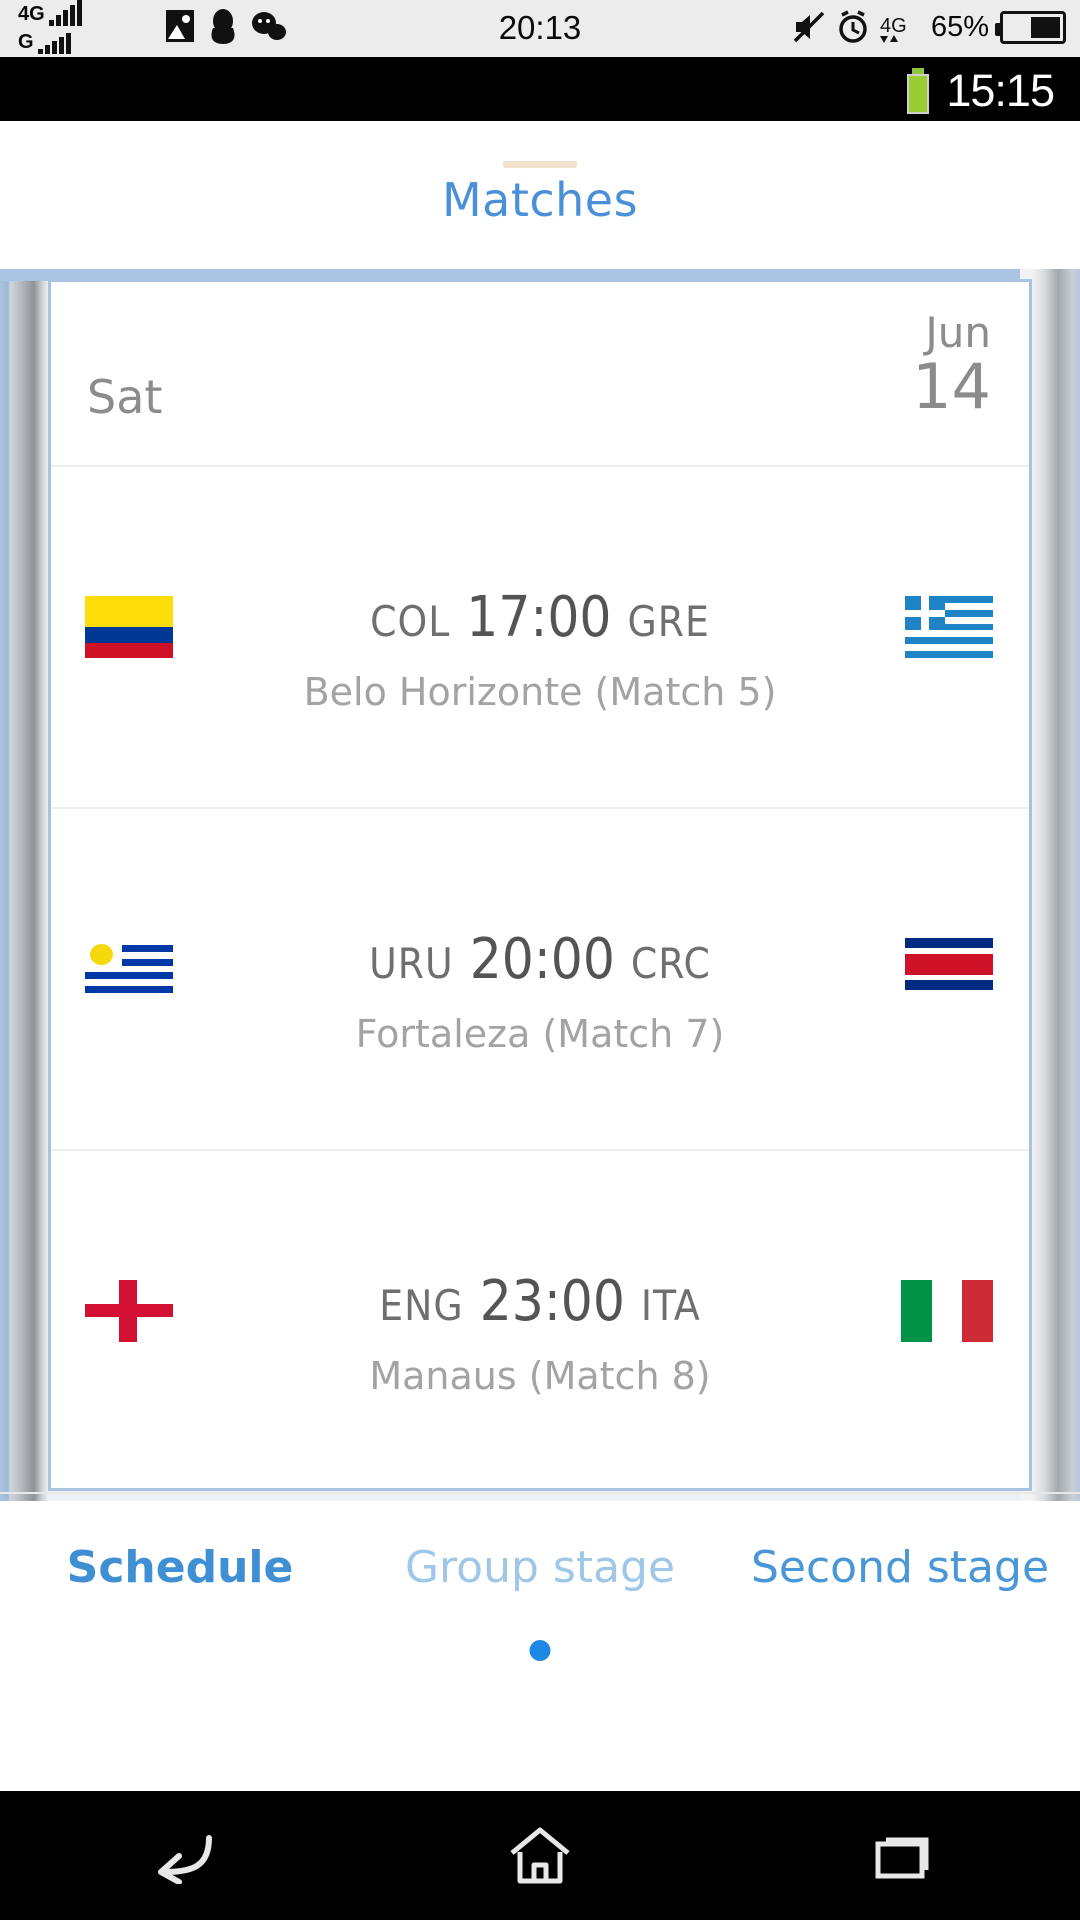 Image resolution: width=1080 pixels, height=1920 pixels. I want to click on date-month-day: Jun 14, so click(951, 365).